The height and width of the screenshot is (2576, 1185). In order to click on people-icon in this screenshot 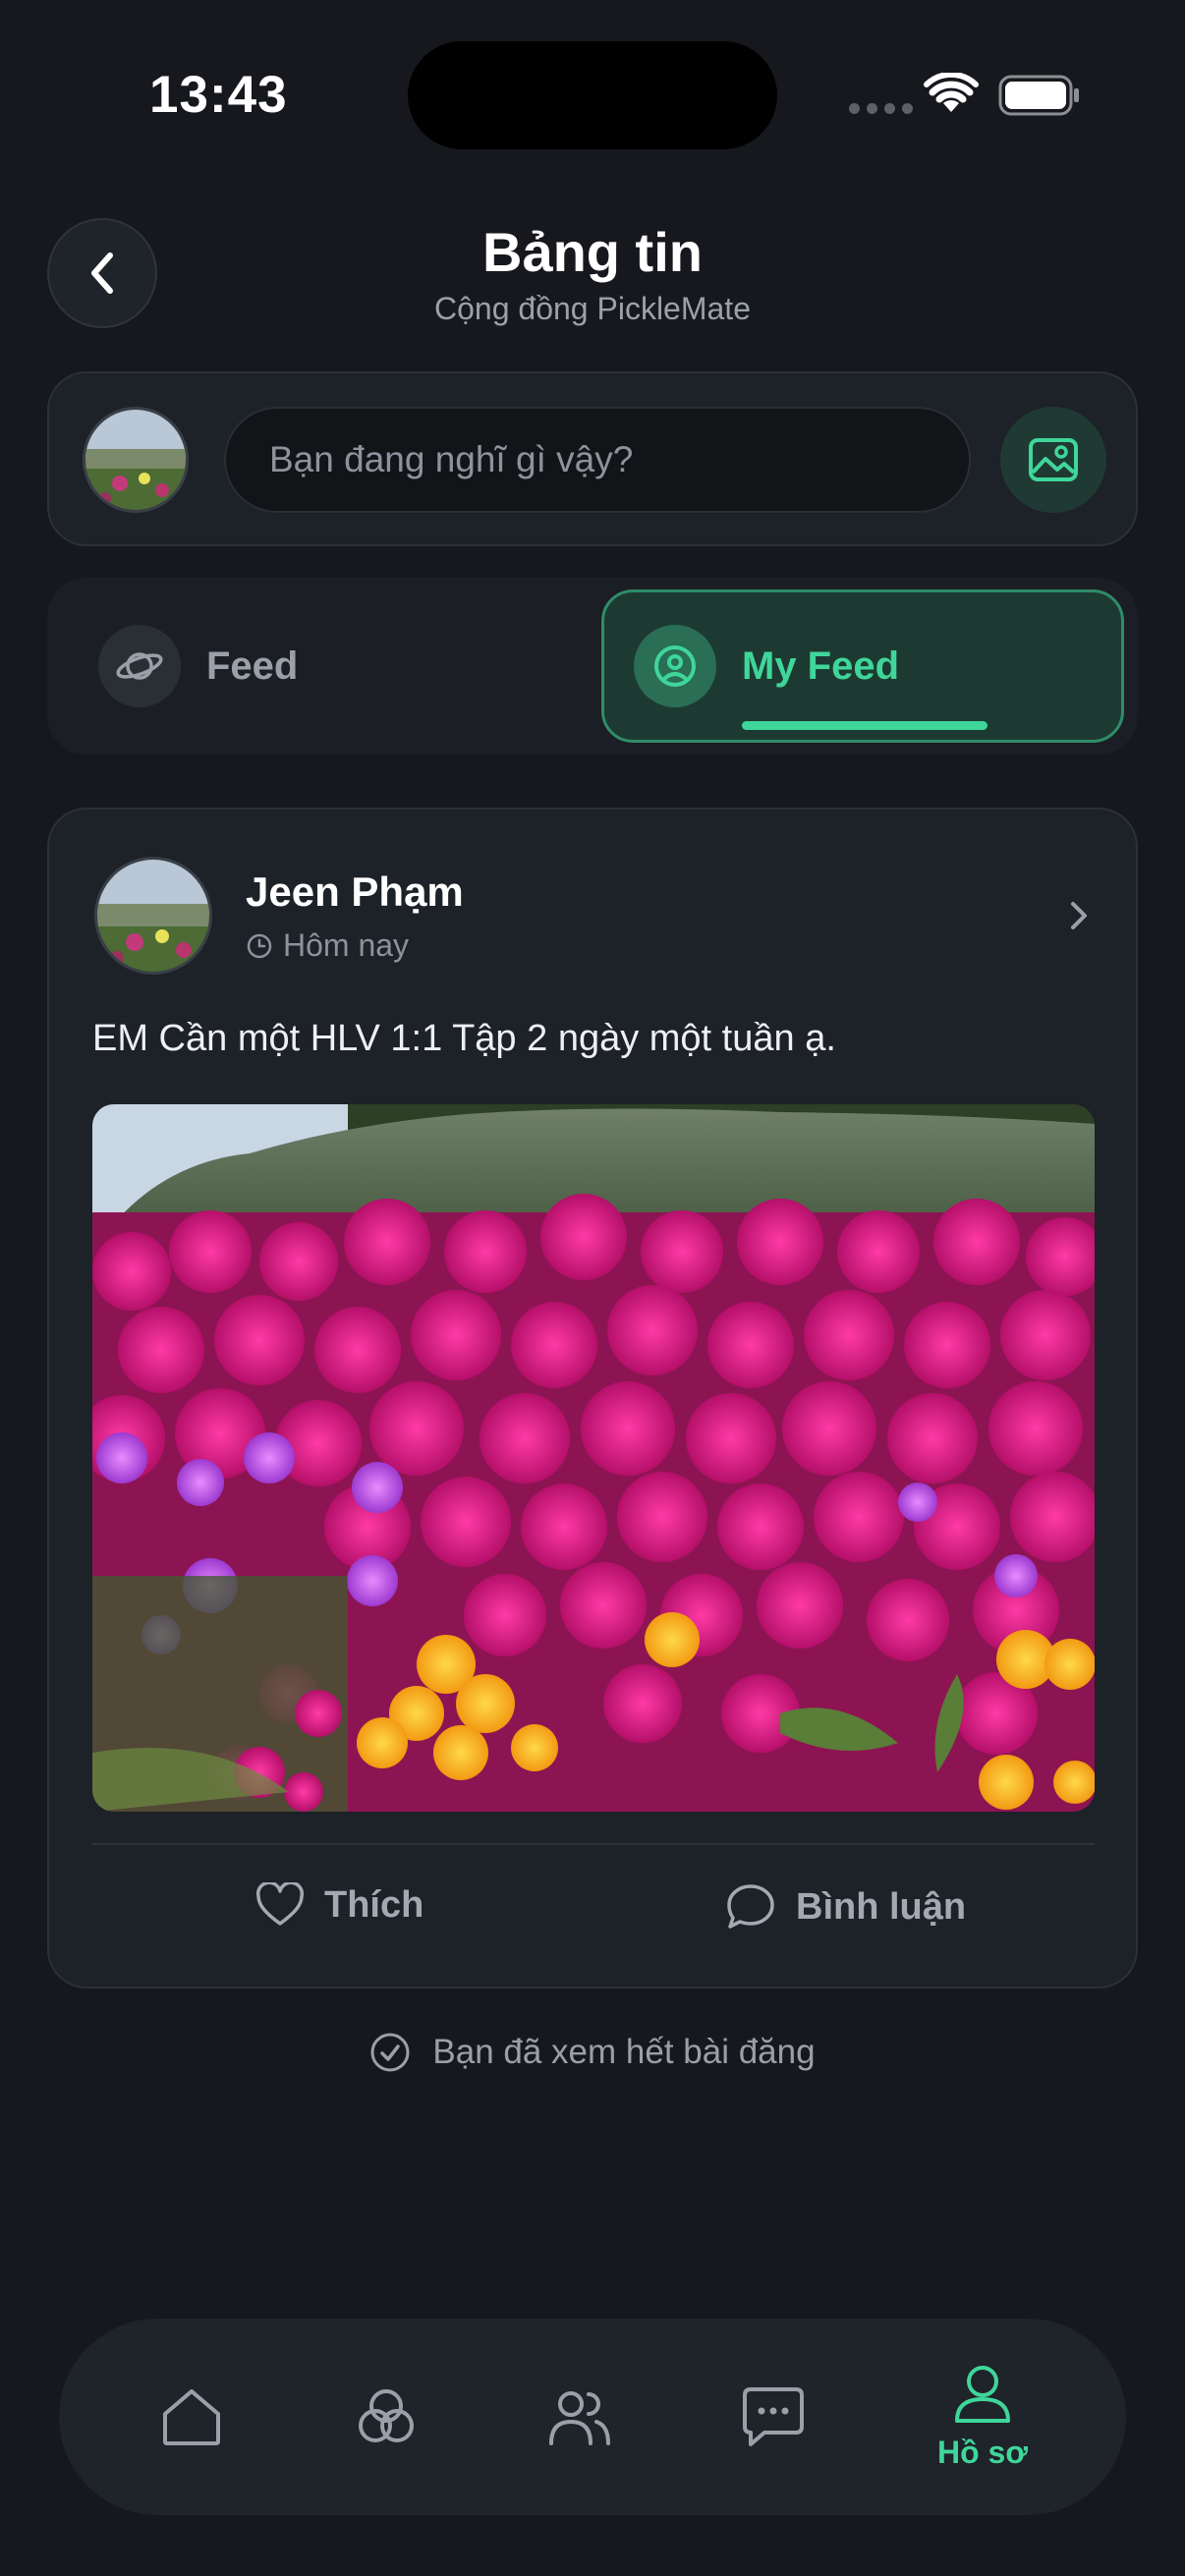, I will do `click(579, 2418)`.